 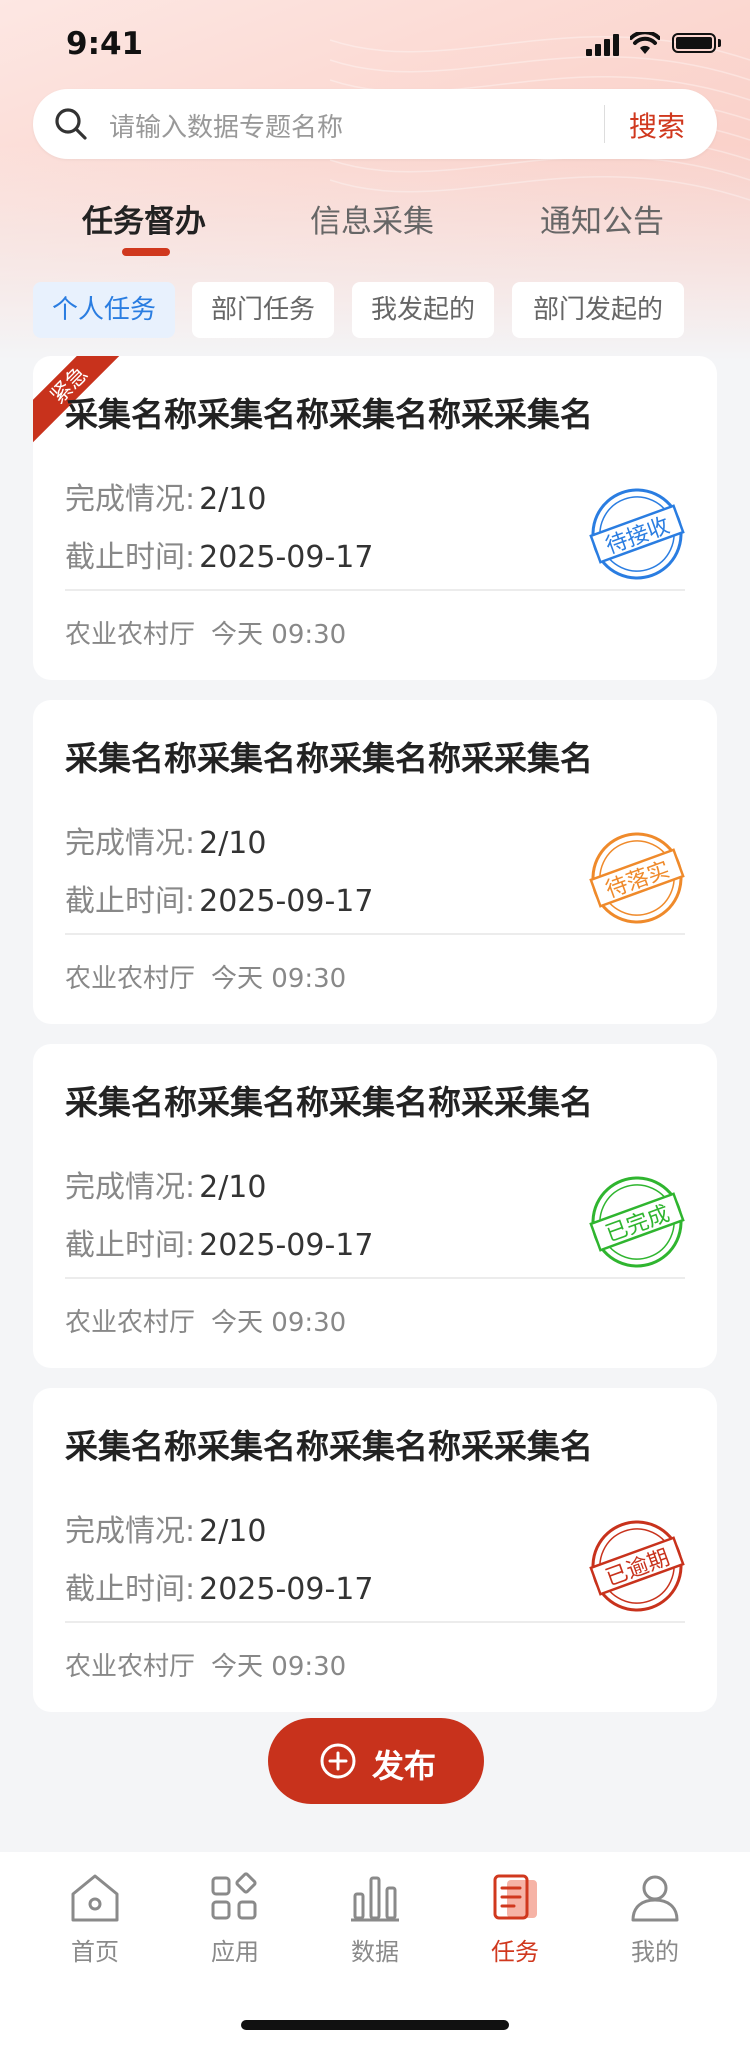 I want to click on plus-circle-icon, so click(x=338, y=1761).